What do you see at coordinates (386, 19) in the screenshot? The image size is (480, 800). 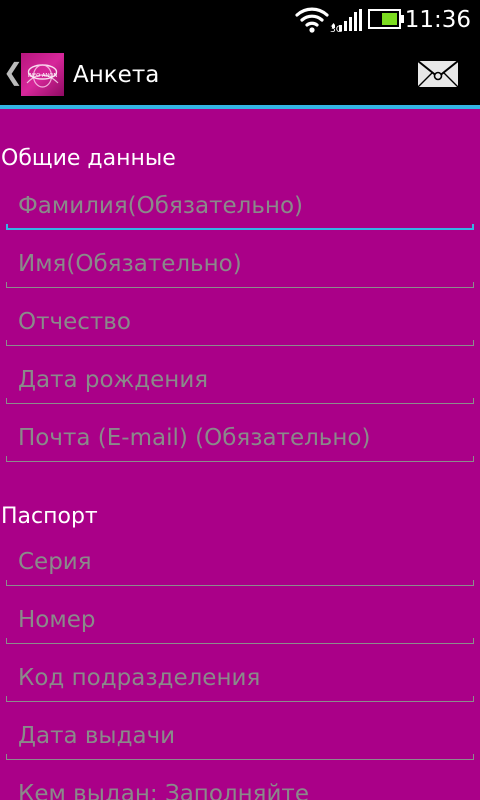 I see `battery-icon` at bounding box center [386, 19].